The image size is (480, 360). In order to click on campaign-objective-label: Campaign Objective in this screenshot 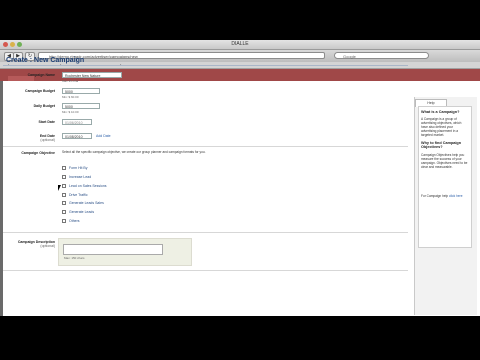, I will do `click(38, 153)`.